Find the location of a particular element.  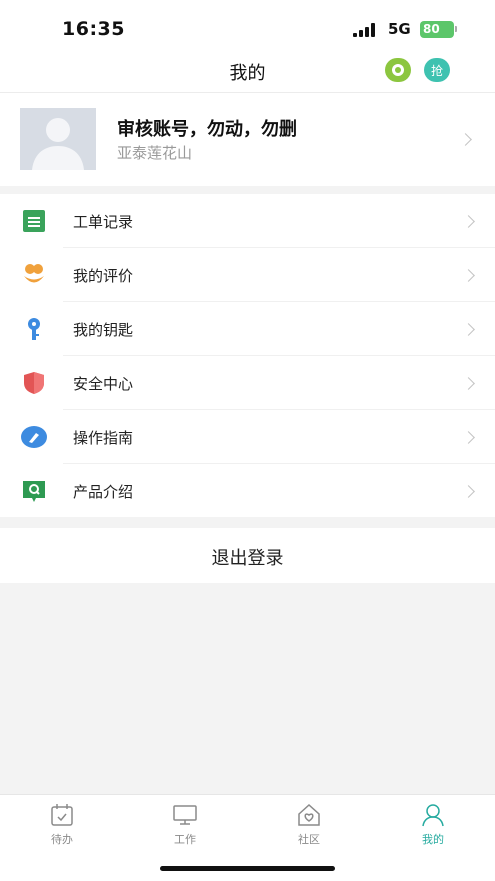

monitor-icon is located at coordinates (185, 815).